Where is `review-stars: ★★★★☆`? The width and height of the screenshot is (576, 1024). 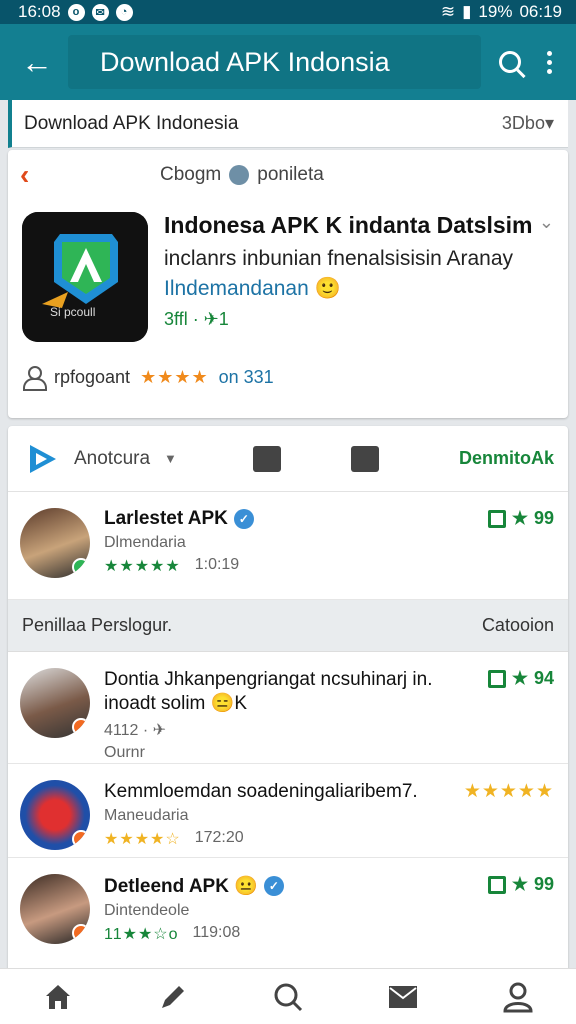 review-stars: ★★★★☆ is located at coordinates (142, 839).